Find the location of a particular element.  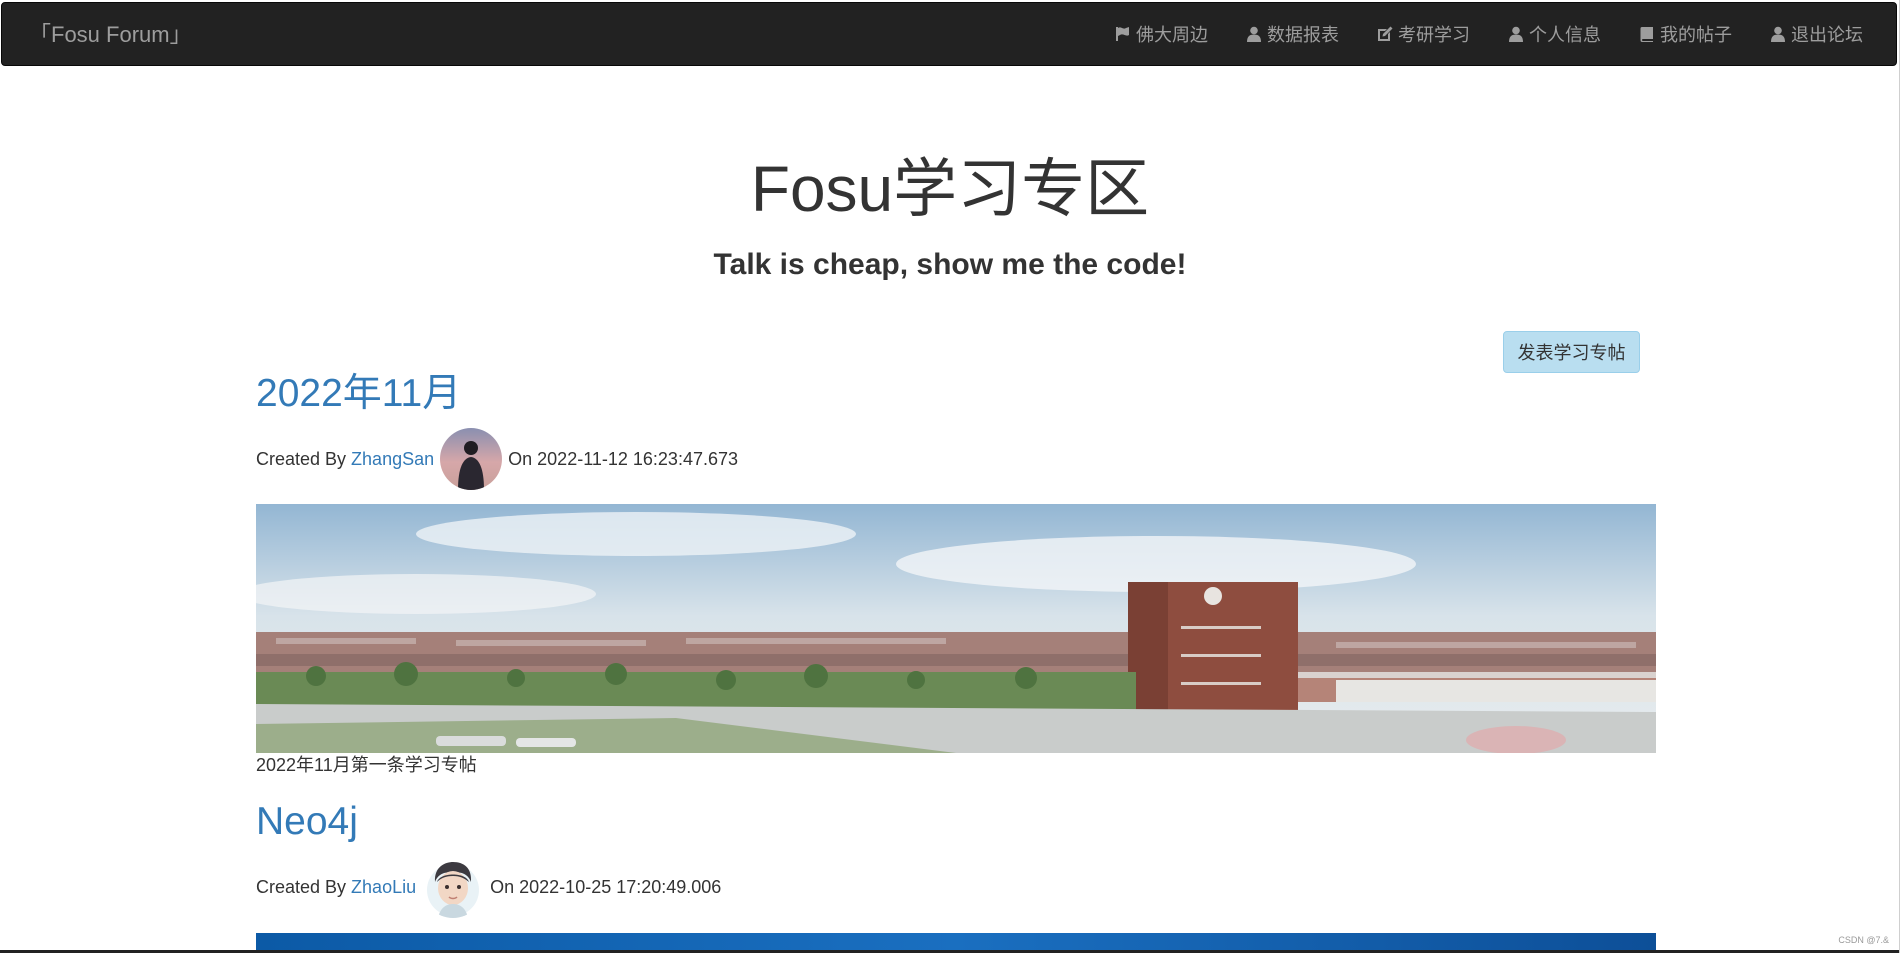

post-timestamp: 2022-10-25 17:20:49.006 is located at coordinates (620, 886).